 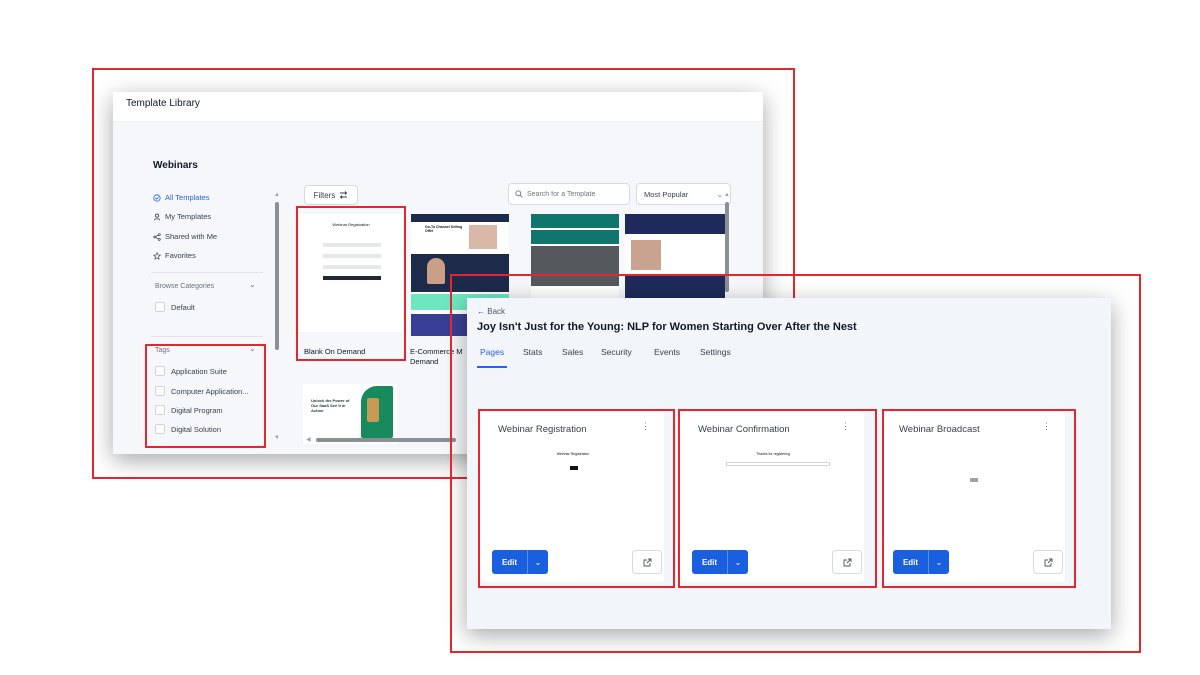 What do you see at coordinates (331, 195) in the screenshot?
I see `filters-button: Filters` at bounding box center [331, 195].